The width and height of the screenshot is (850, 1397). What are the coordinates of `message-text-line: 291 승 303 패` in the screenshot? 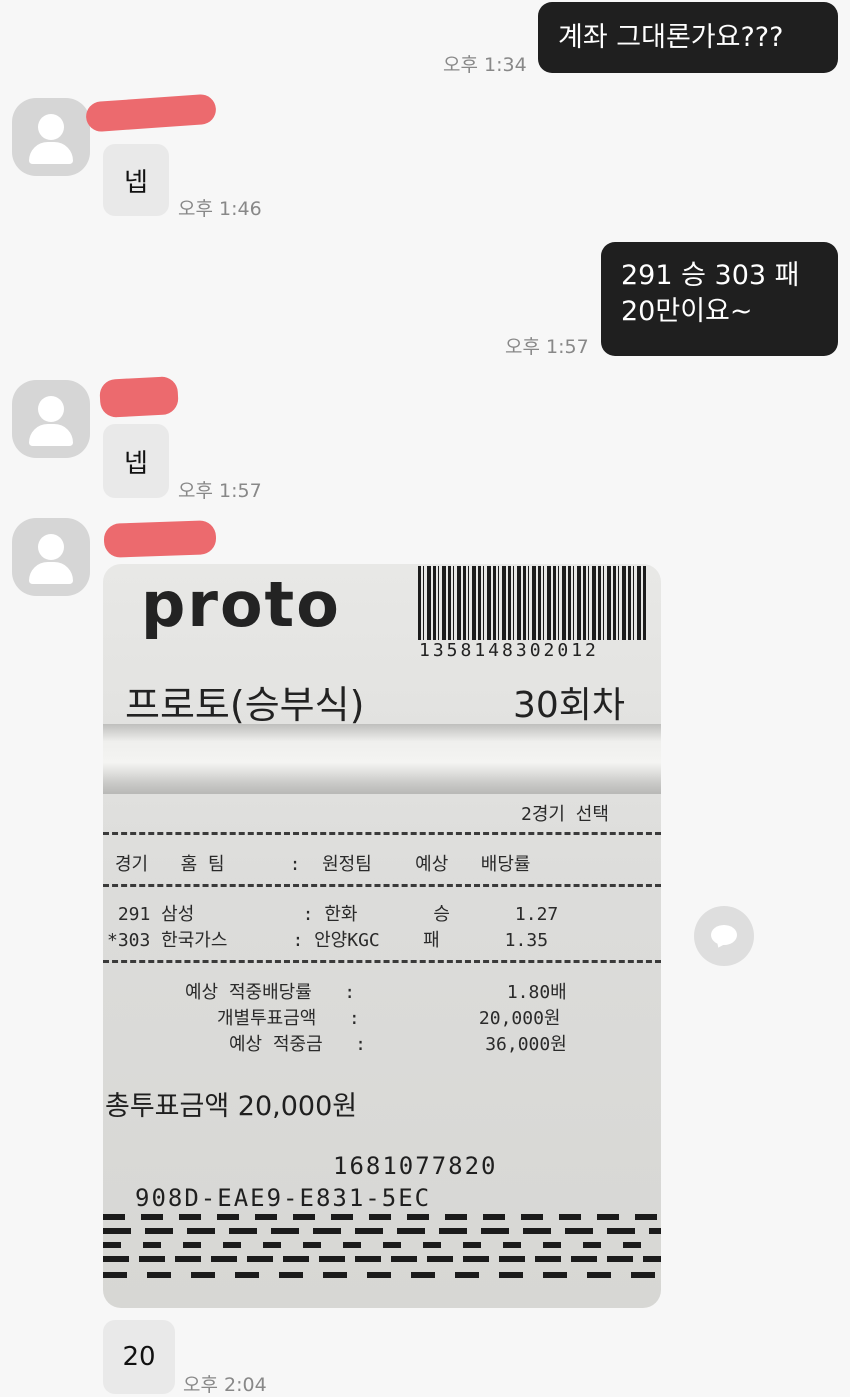 It's located at (710, 275).